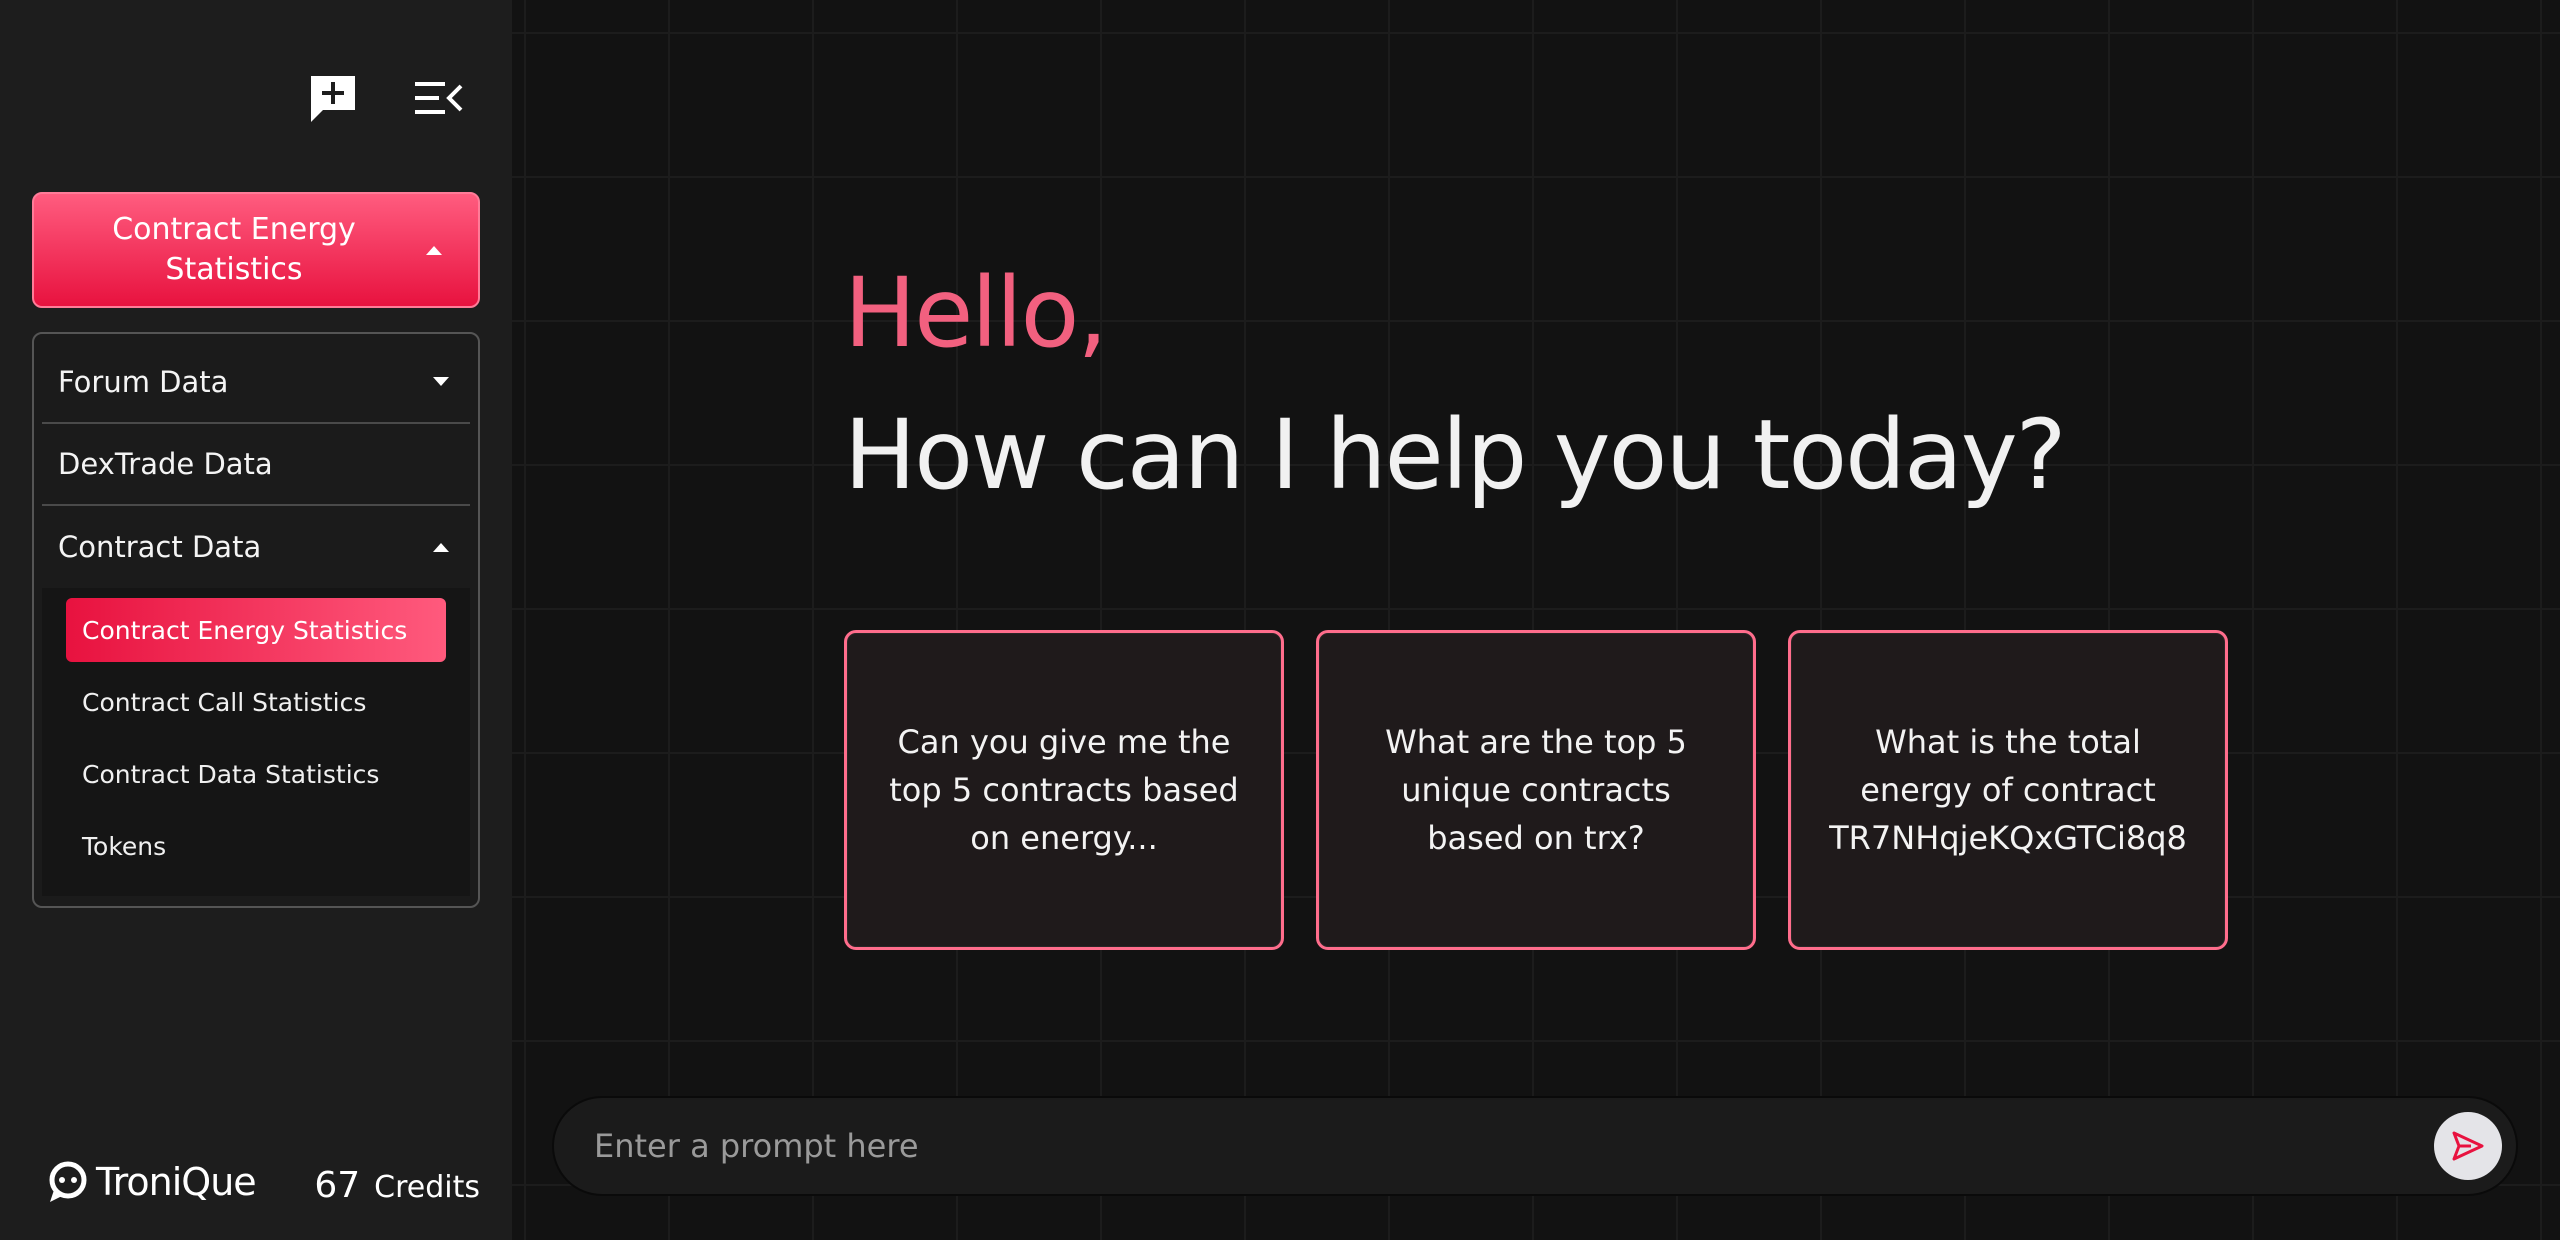 The image size is (2560, 1240). I want to click on collapse-menu-icon, so click(439, 98).